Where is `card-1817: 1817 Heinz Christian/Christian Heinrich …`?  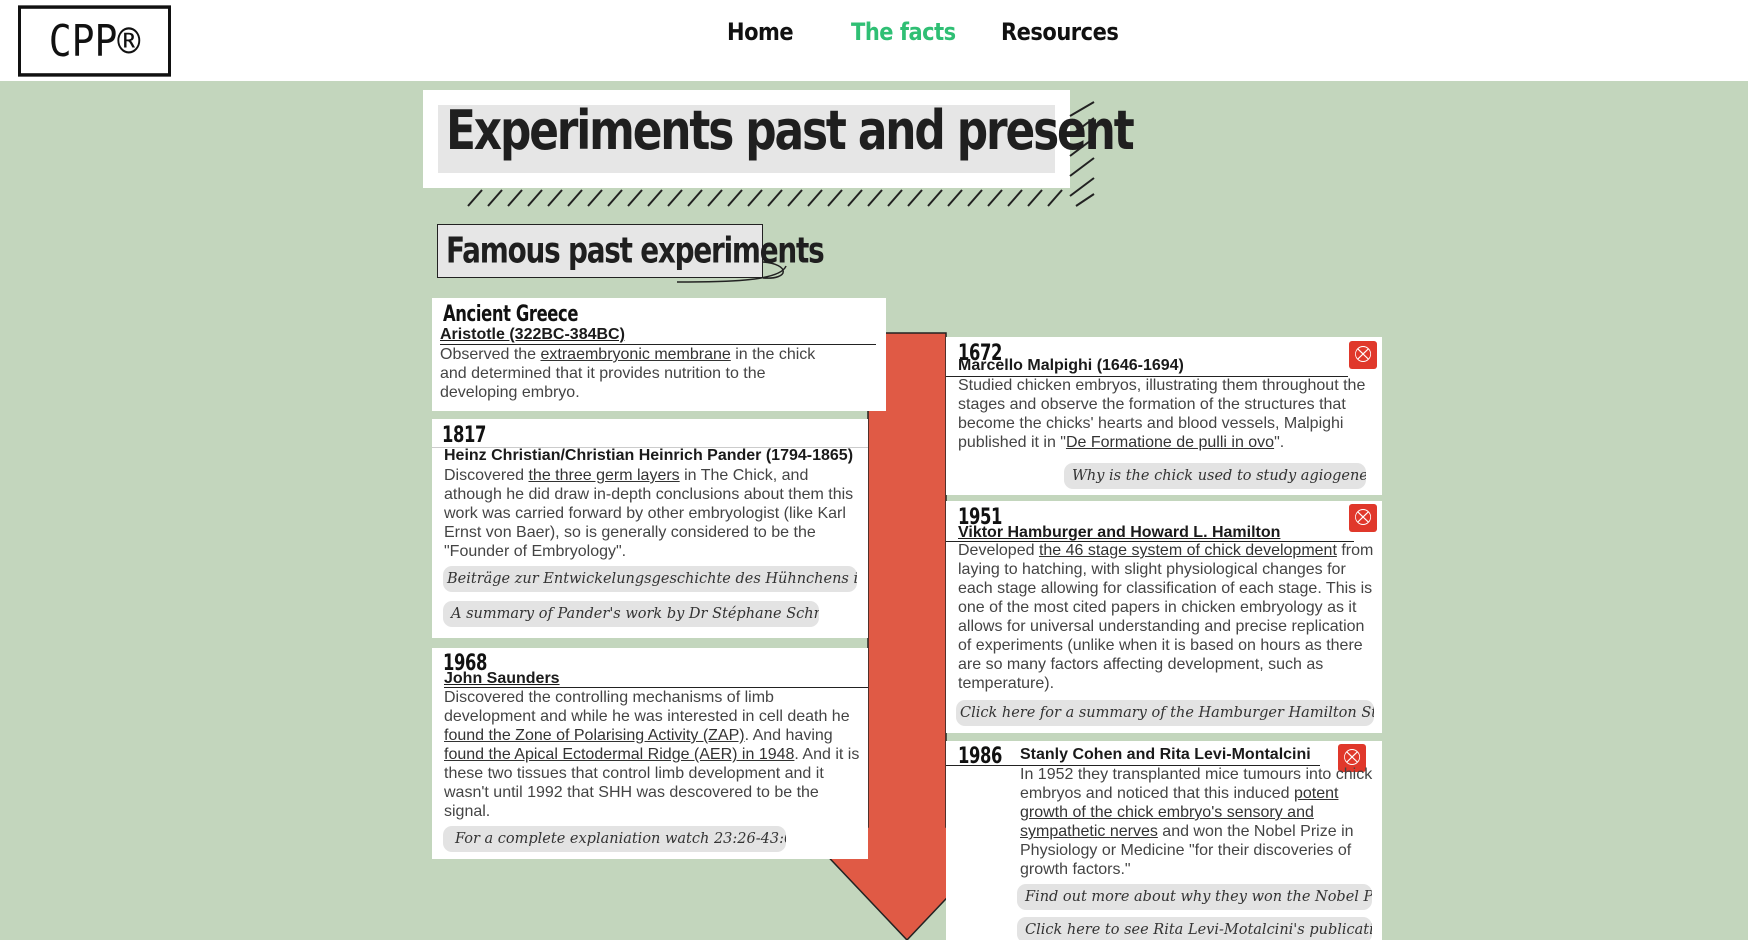 card-1817: 1817 Heinz Christian/Christian Heinrich … is located at coordinates (650, 528).